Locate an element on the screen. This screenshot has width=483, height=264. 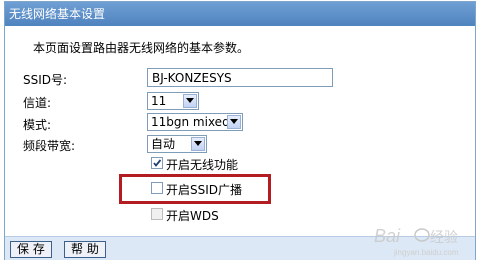
wds-checkbox is located at coordinates (157, 214).